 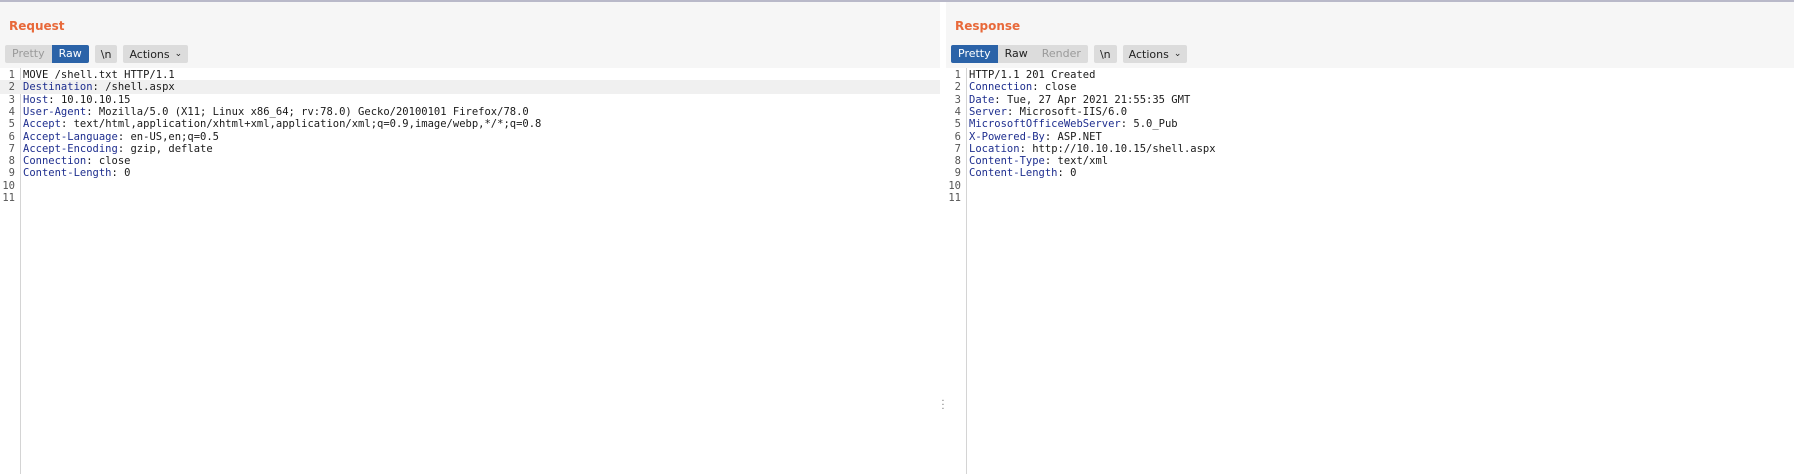 I want to click on header-name: Server, so click(x=988, y=111).